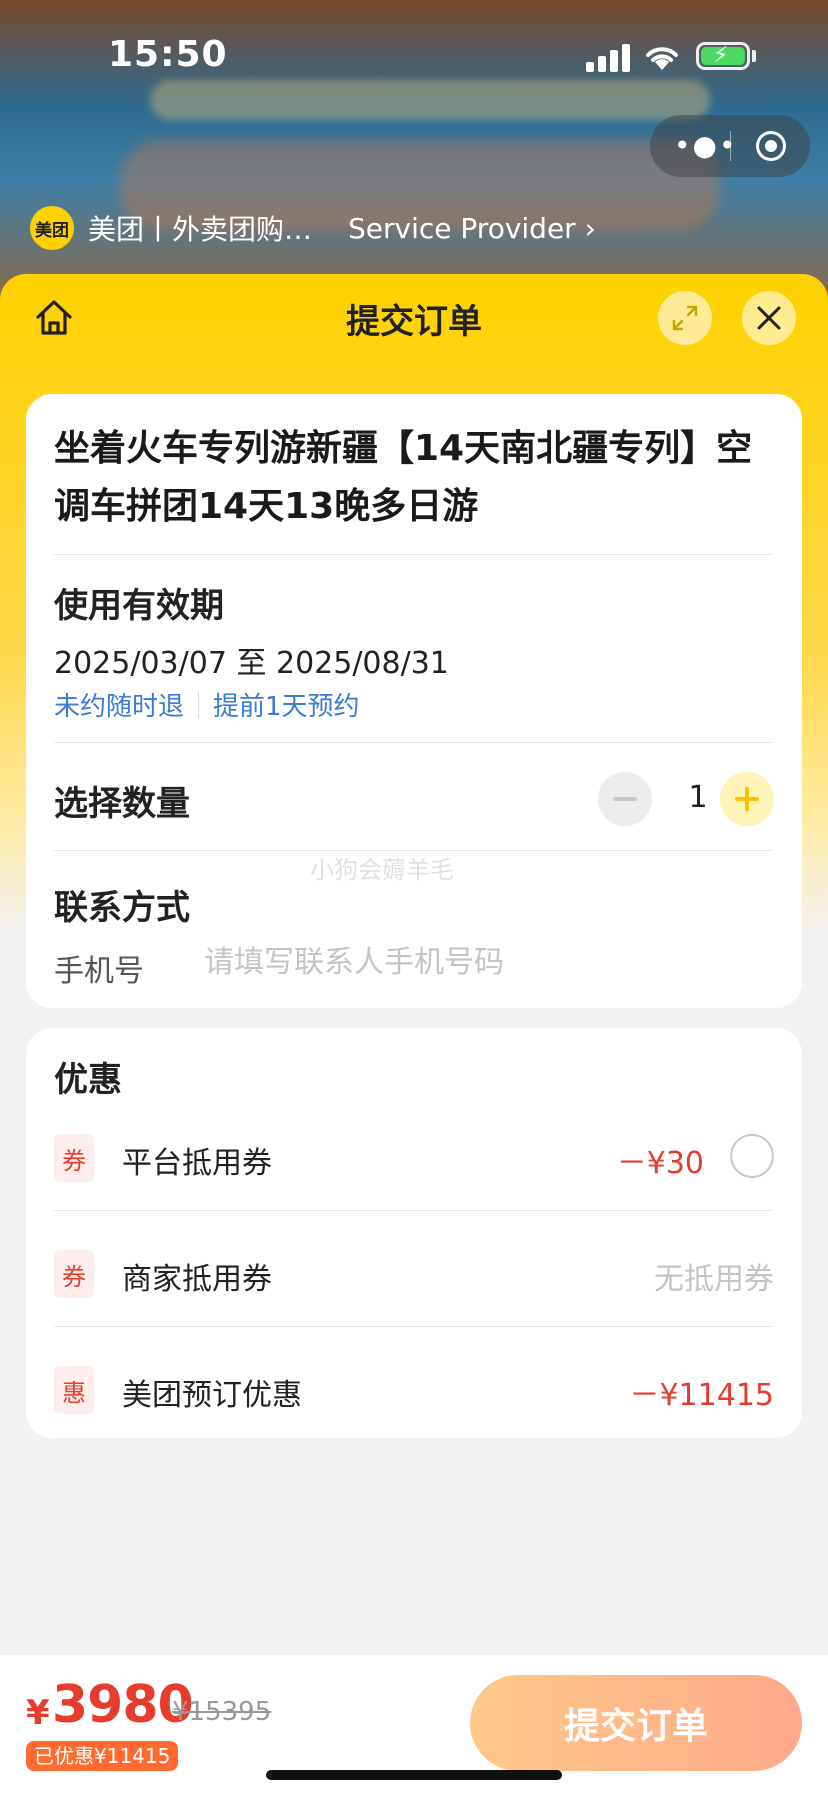 This screenshot has height=1795, width=828. I want to click on wifi-icon, so click(662, 58).